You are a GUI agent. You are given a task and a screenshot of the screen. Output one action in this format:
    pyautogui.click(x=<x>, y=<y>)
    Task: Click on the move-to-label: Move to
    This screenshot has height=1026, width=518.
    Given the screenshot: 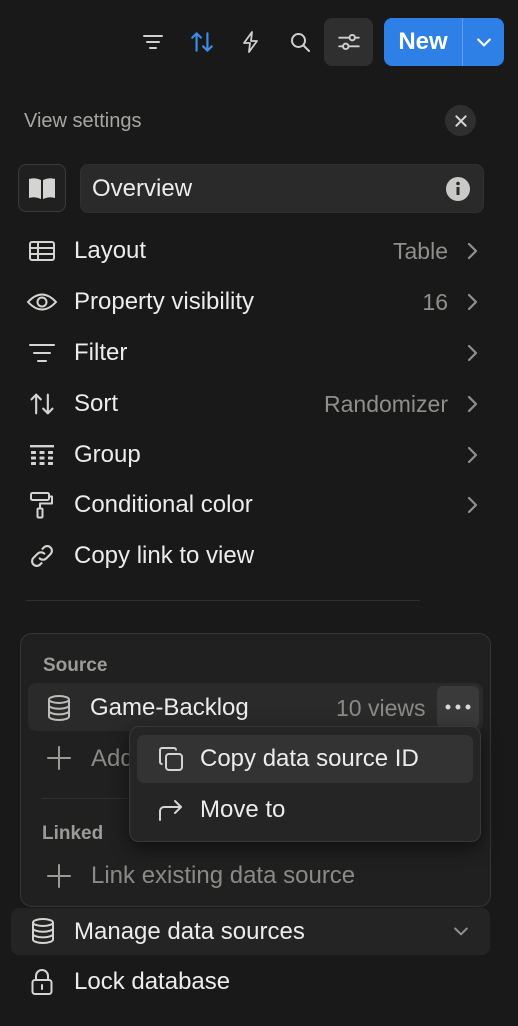 What is the action you would take?
    pyautogui.click(x=243, y=809)
    